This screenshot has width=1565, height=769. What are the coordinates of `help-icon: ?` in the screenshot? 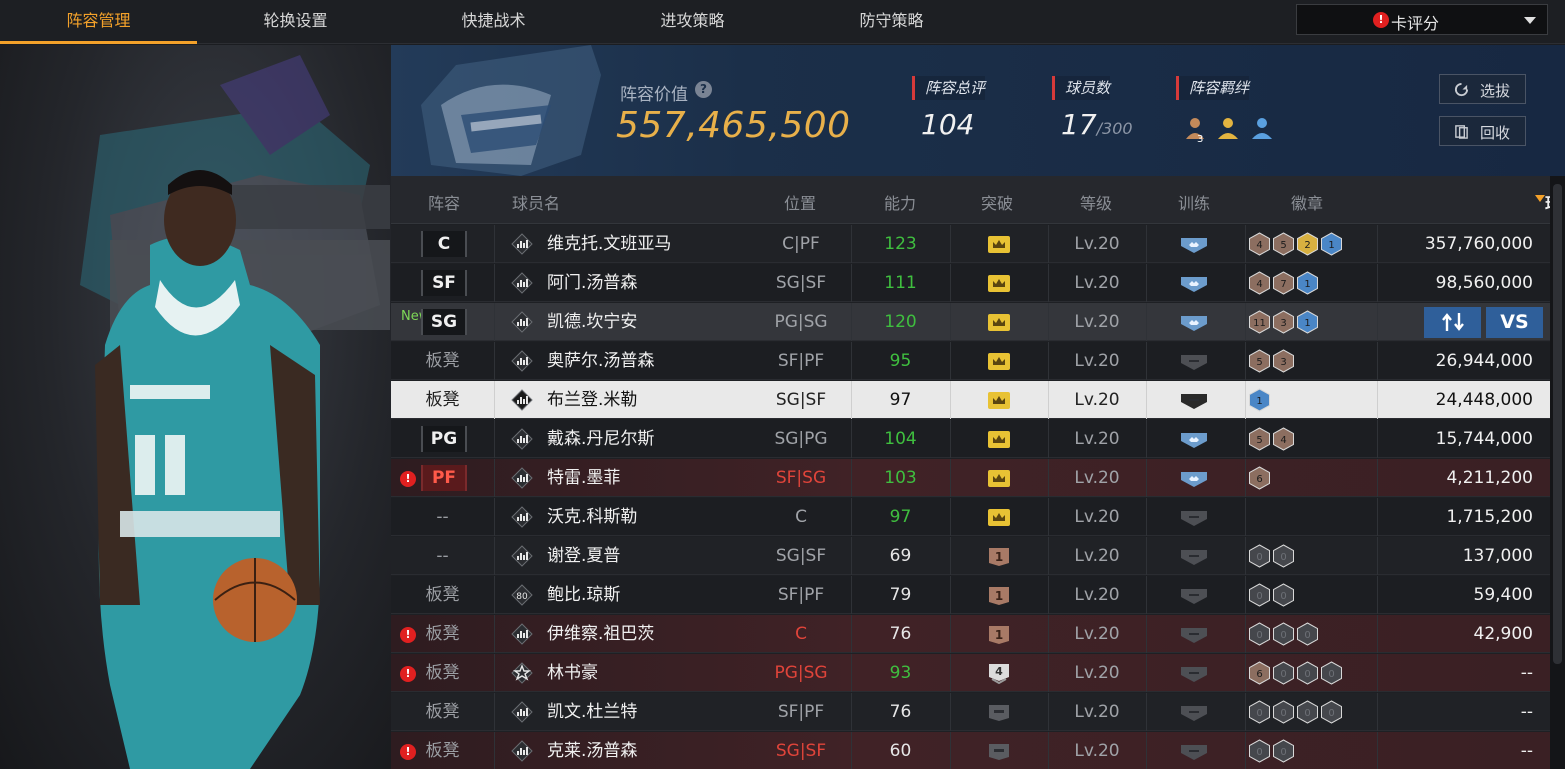 It's located at (703, 89).